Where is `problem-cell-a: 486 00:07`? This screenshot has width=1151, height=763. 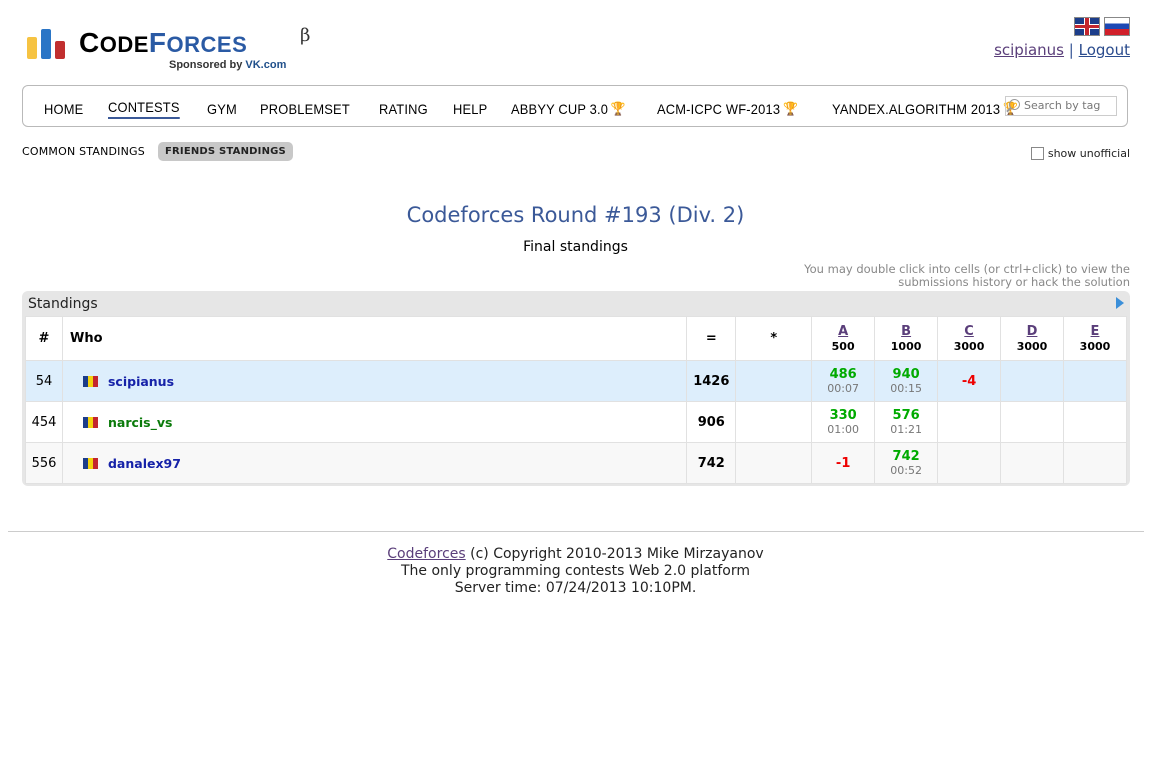 problem-cell-a: 486 00:07 is located at coordinates (843, 381).